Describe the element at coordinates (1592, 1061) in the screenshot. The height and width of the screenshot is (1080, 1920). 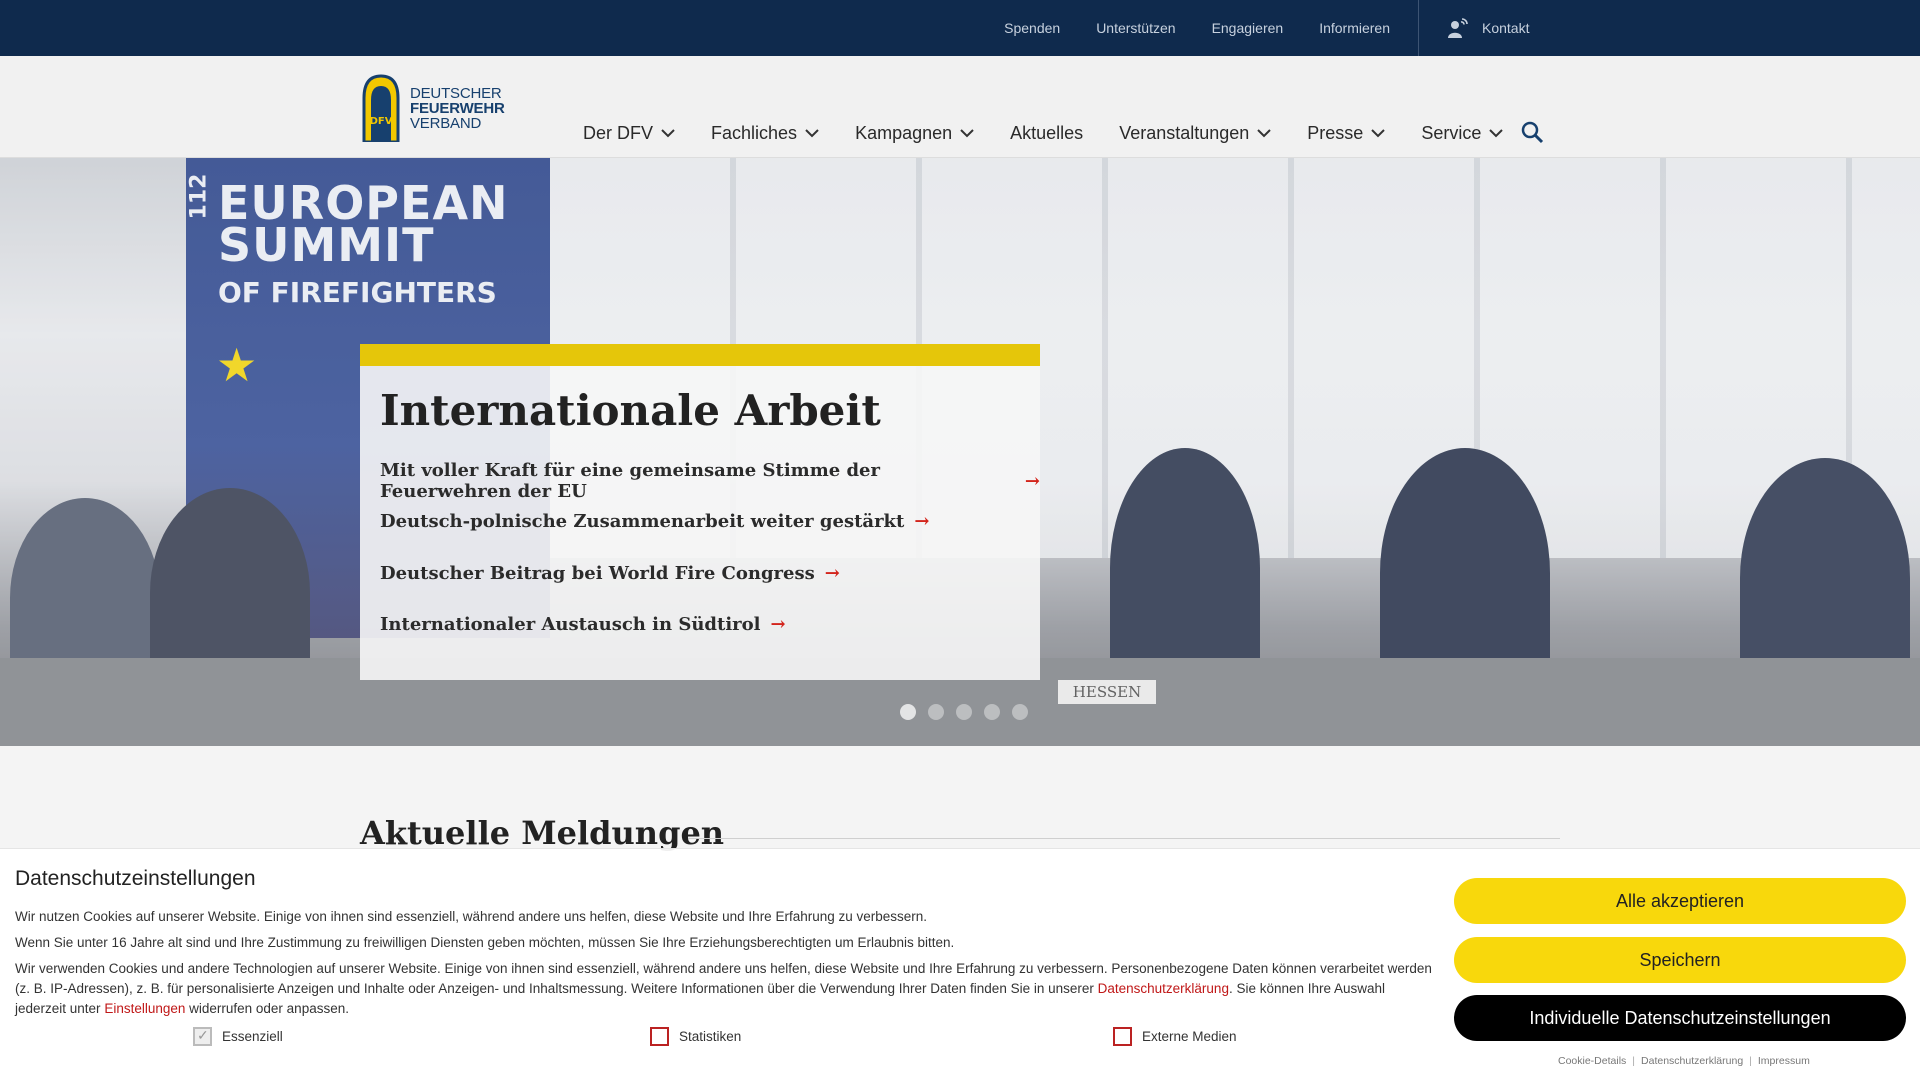
I see `cookie-details-link: Cookie-Details` at that location.